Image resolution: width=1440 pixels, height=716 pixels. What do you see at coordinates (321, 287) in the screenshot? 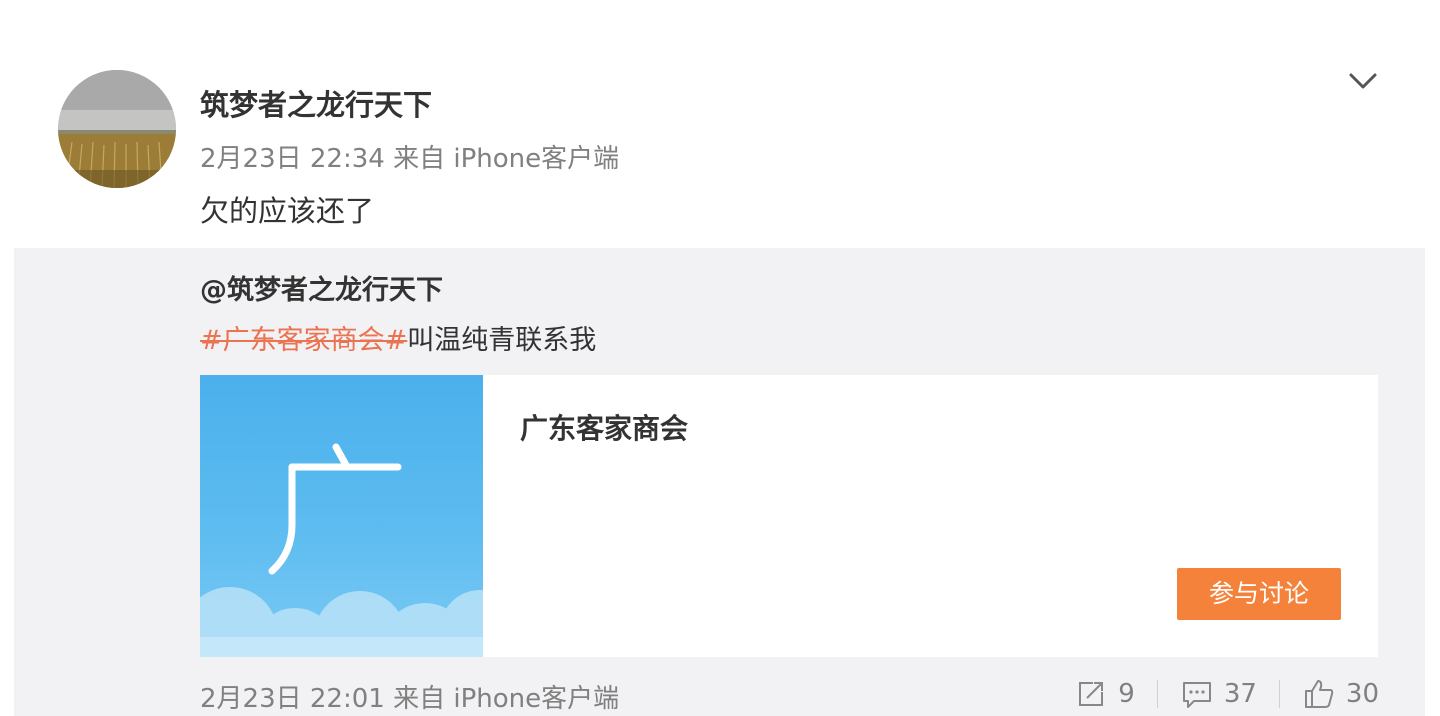
I see `repost-author: @筑梦者之龙行天下` at bounding box center [321, 287].